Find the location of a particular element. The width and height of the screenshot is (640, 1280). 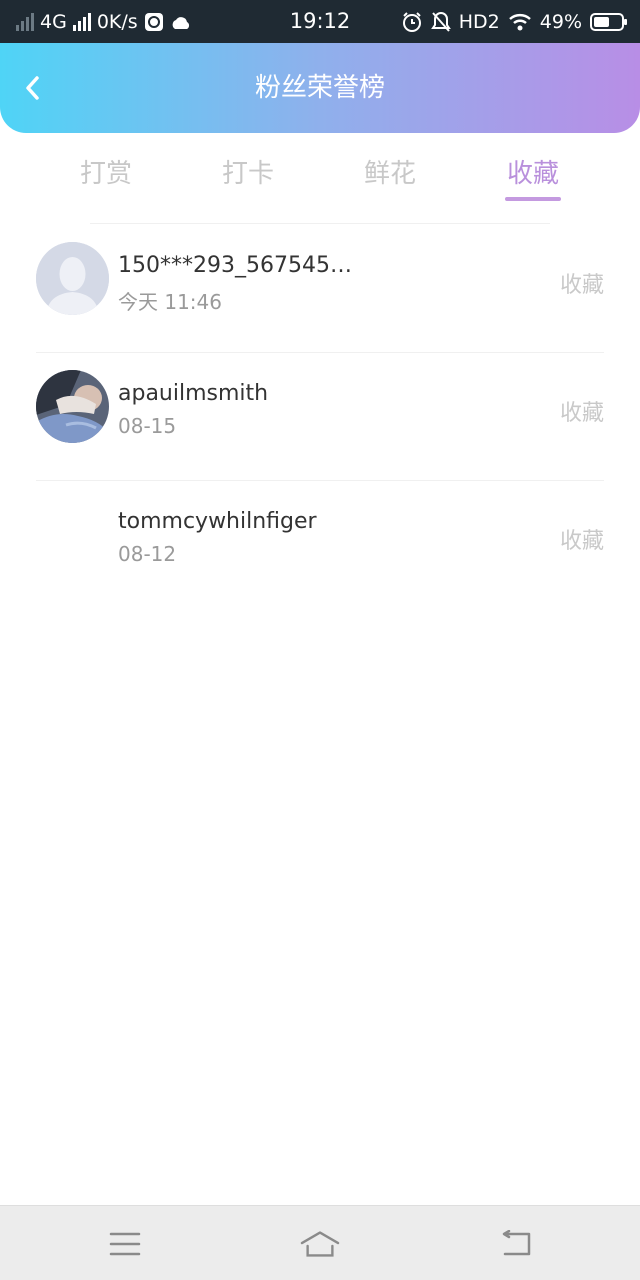

favorite-date: 08-12 is located at coordinates (147, 554).